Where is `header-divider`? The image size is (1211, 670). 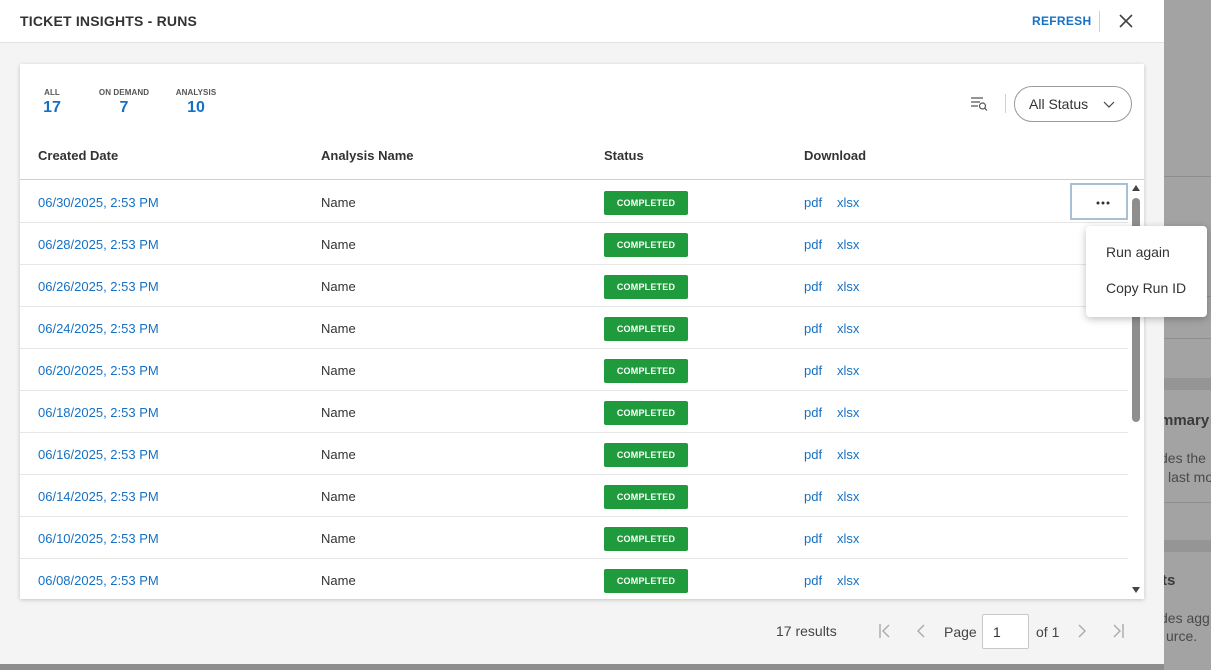
header-divider is located at coordinates (1099, 21).